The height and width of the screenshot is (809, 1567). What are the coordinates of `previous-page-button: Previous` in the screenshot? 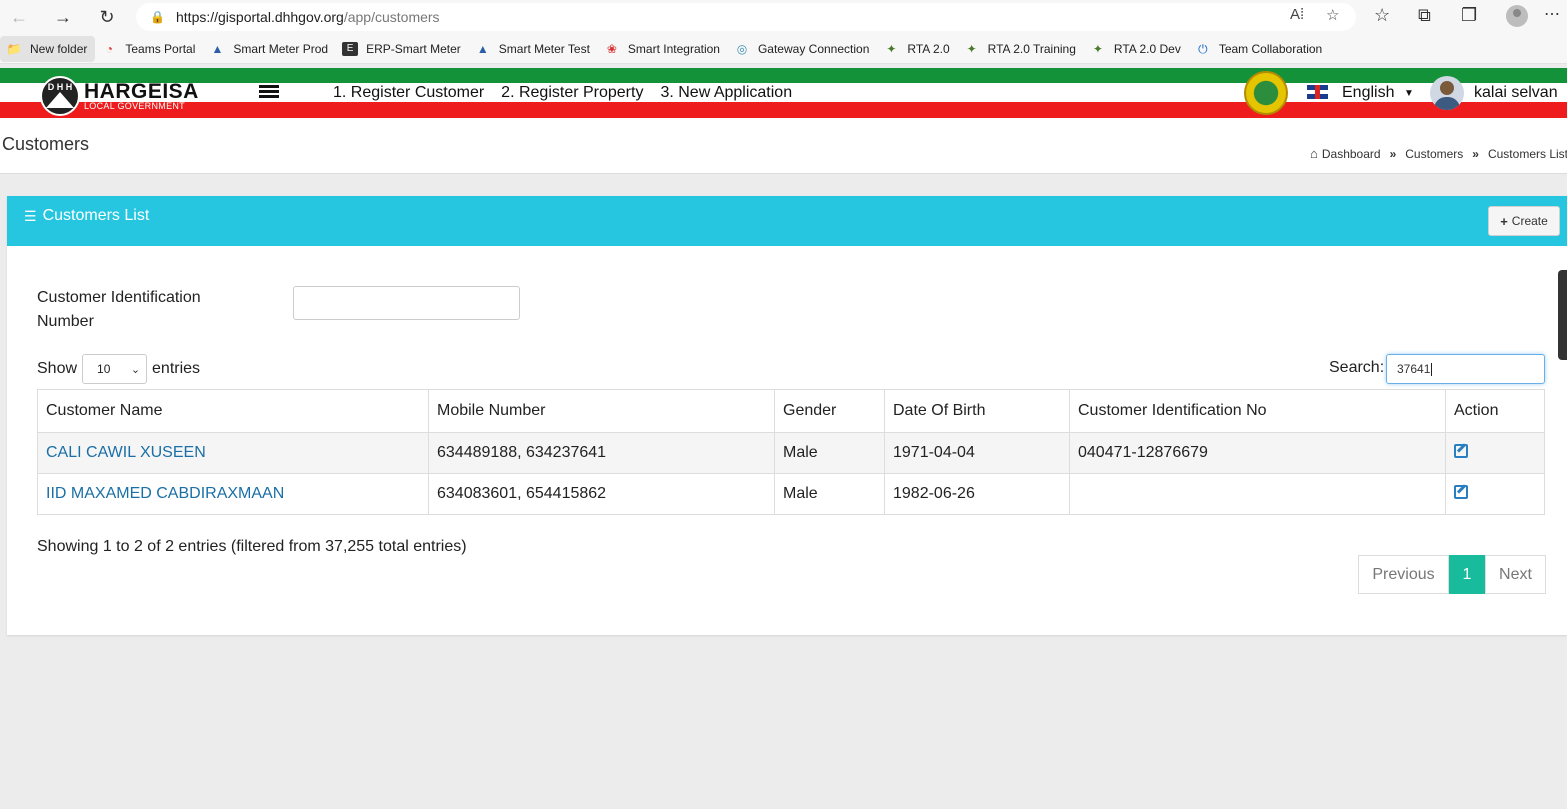 It's located at (1403, 574).